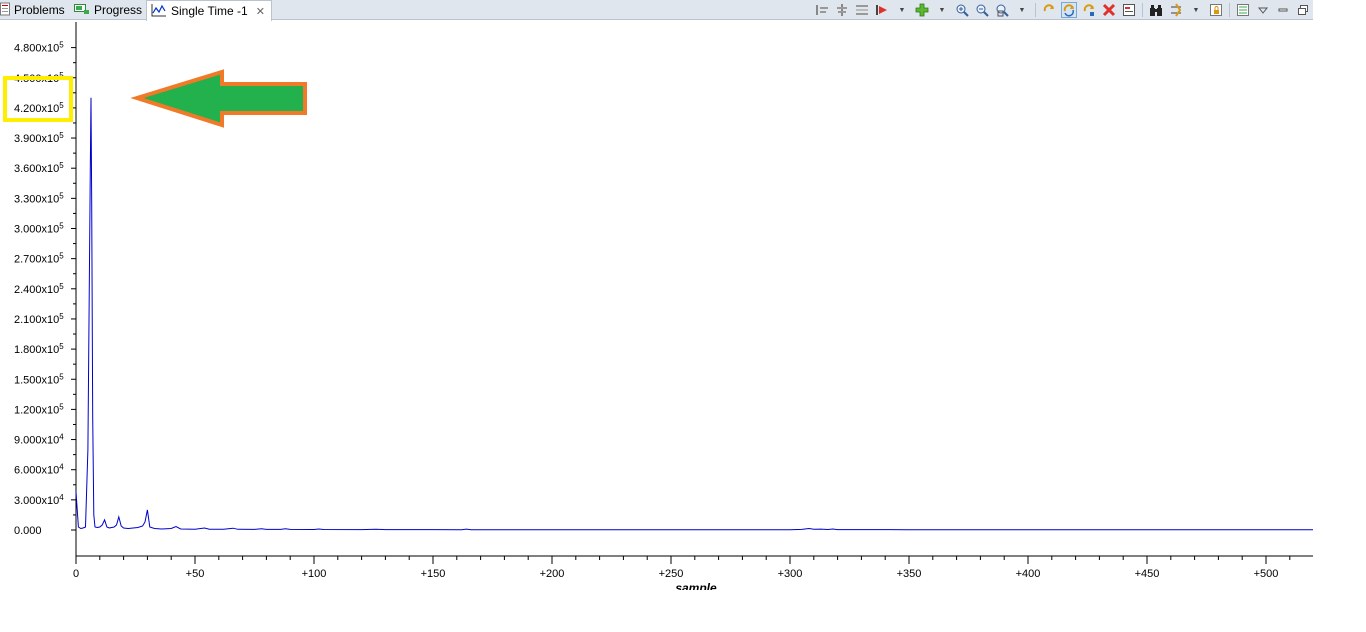 The width and height of the screenshot is (1366, 632). What do you see at coordinates (39, 10) in the screenshot?
I see `tab-problems-label: Problems` at bounding box center [39, 10].